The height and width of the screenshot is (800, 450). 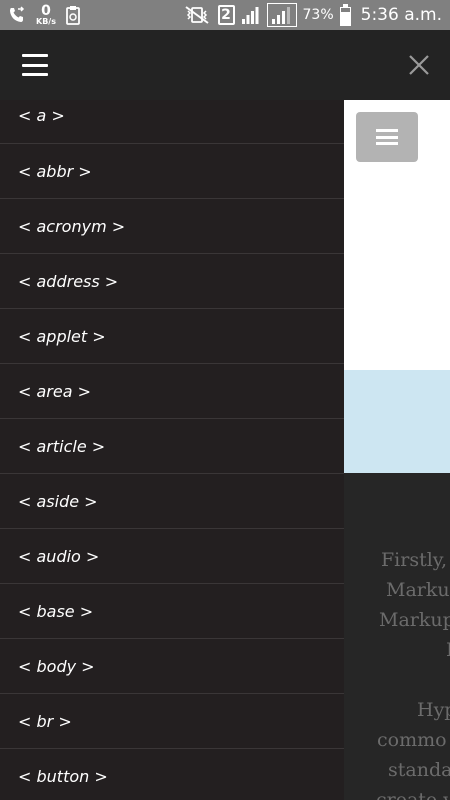 I want to click on close-icon, so click(x=419, y=65).